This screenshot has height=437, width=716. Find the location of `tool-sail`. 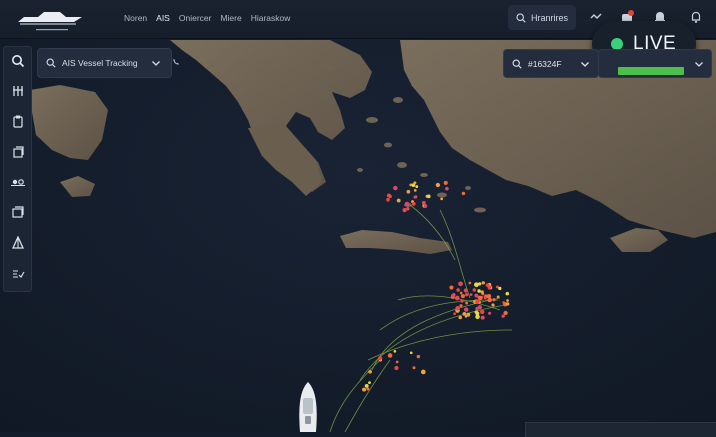

tool-sail is located at coordinates (17, 243).